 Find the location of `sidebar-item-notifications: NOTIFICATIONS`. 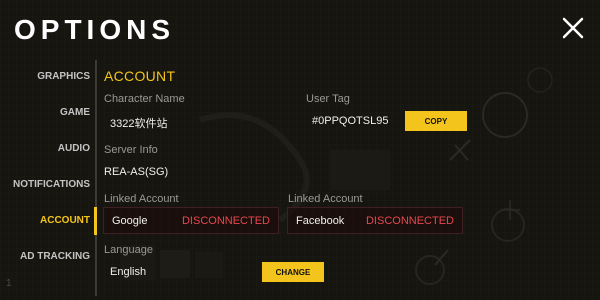

sidebar-item-notifications: NOTIFICATIONS is located at coordinates (49, 185).